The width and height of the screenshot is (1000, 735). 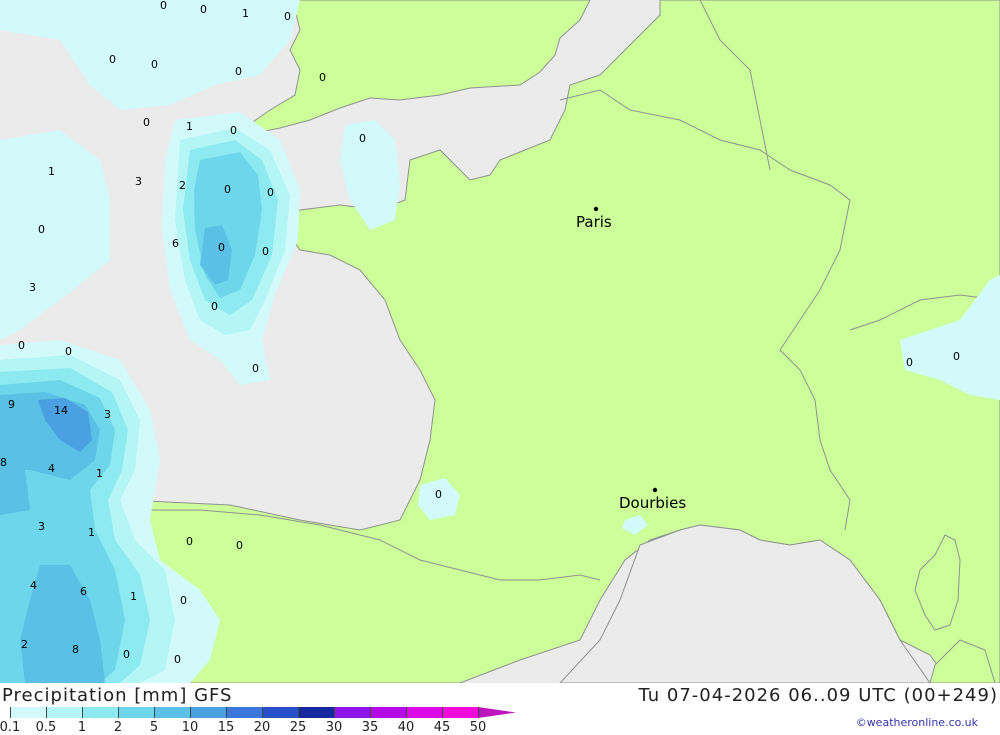 I want to click on city-label: Dourbies, so click(x=652, y=503).